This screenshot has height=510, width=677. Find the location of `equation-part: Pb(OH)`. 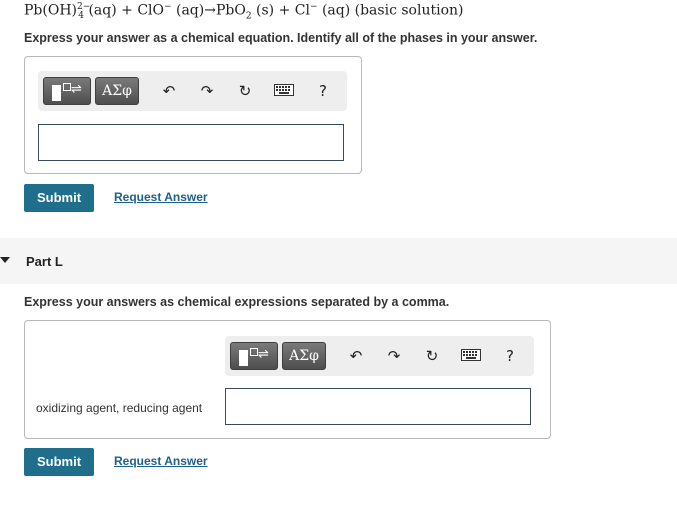

equation-part: Pb(OH) is located at coordinates (50, 10).